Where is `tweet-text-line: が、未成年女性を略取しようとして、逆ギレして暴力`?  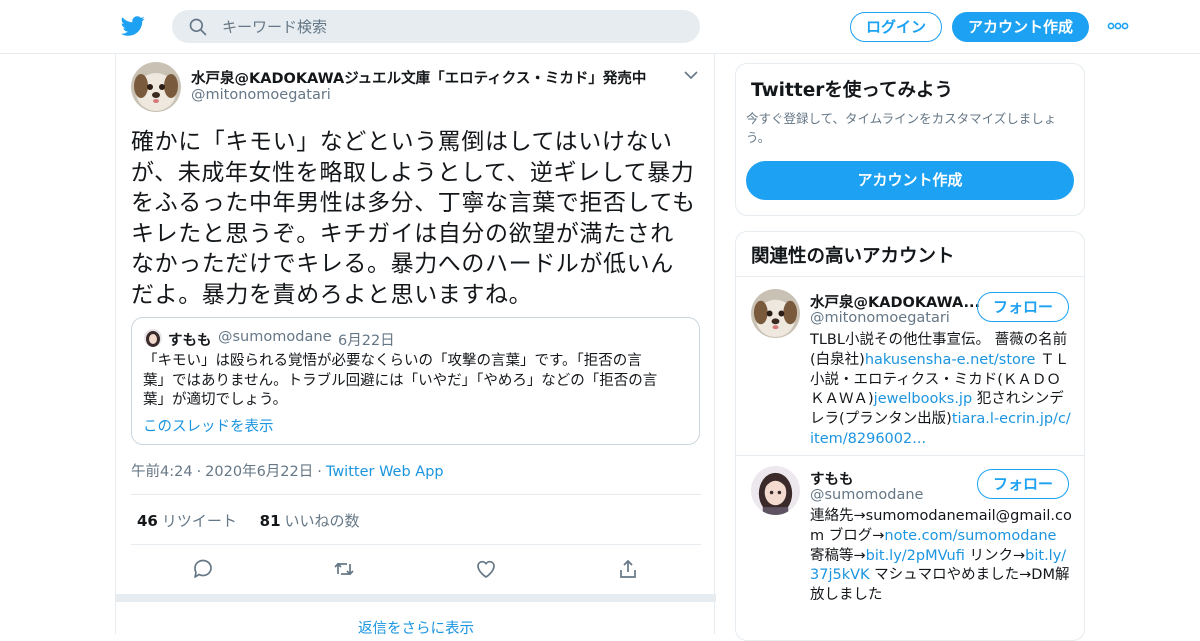
tweet-text-line: が、未成年女性を略取しようとして、逆ギレして暴力 is located at coordinates (413, 172).